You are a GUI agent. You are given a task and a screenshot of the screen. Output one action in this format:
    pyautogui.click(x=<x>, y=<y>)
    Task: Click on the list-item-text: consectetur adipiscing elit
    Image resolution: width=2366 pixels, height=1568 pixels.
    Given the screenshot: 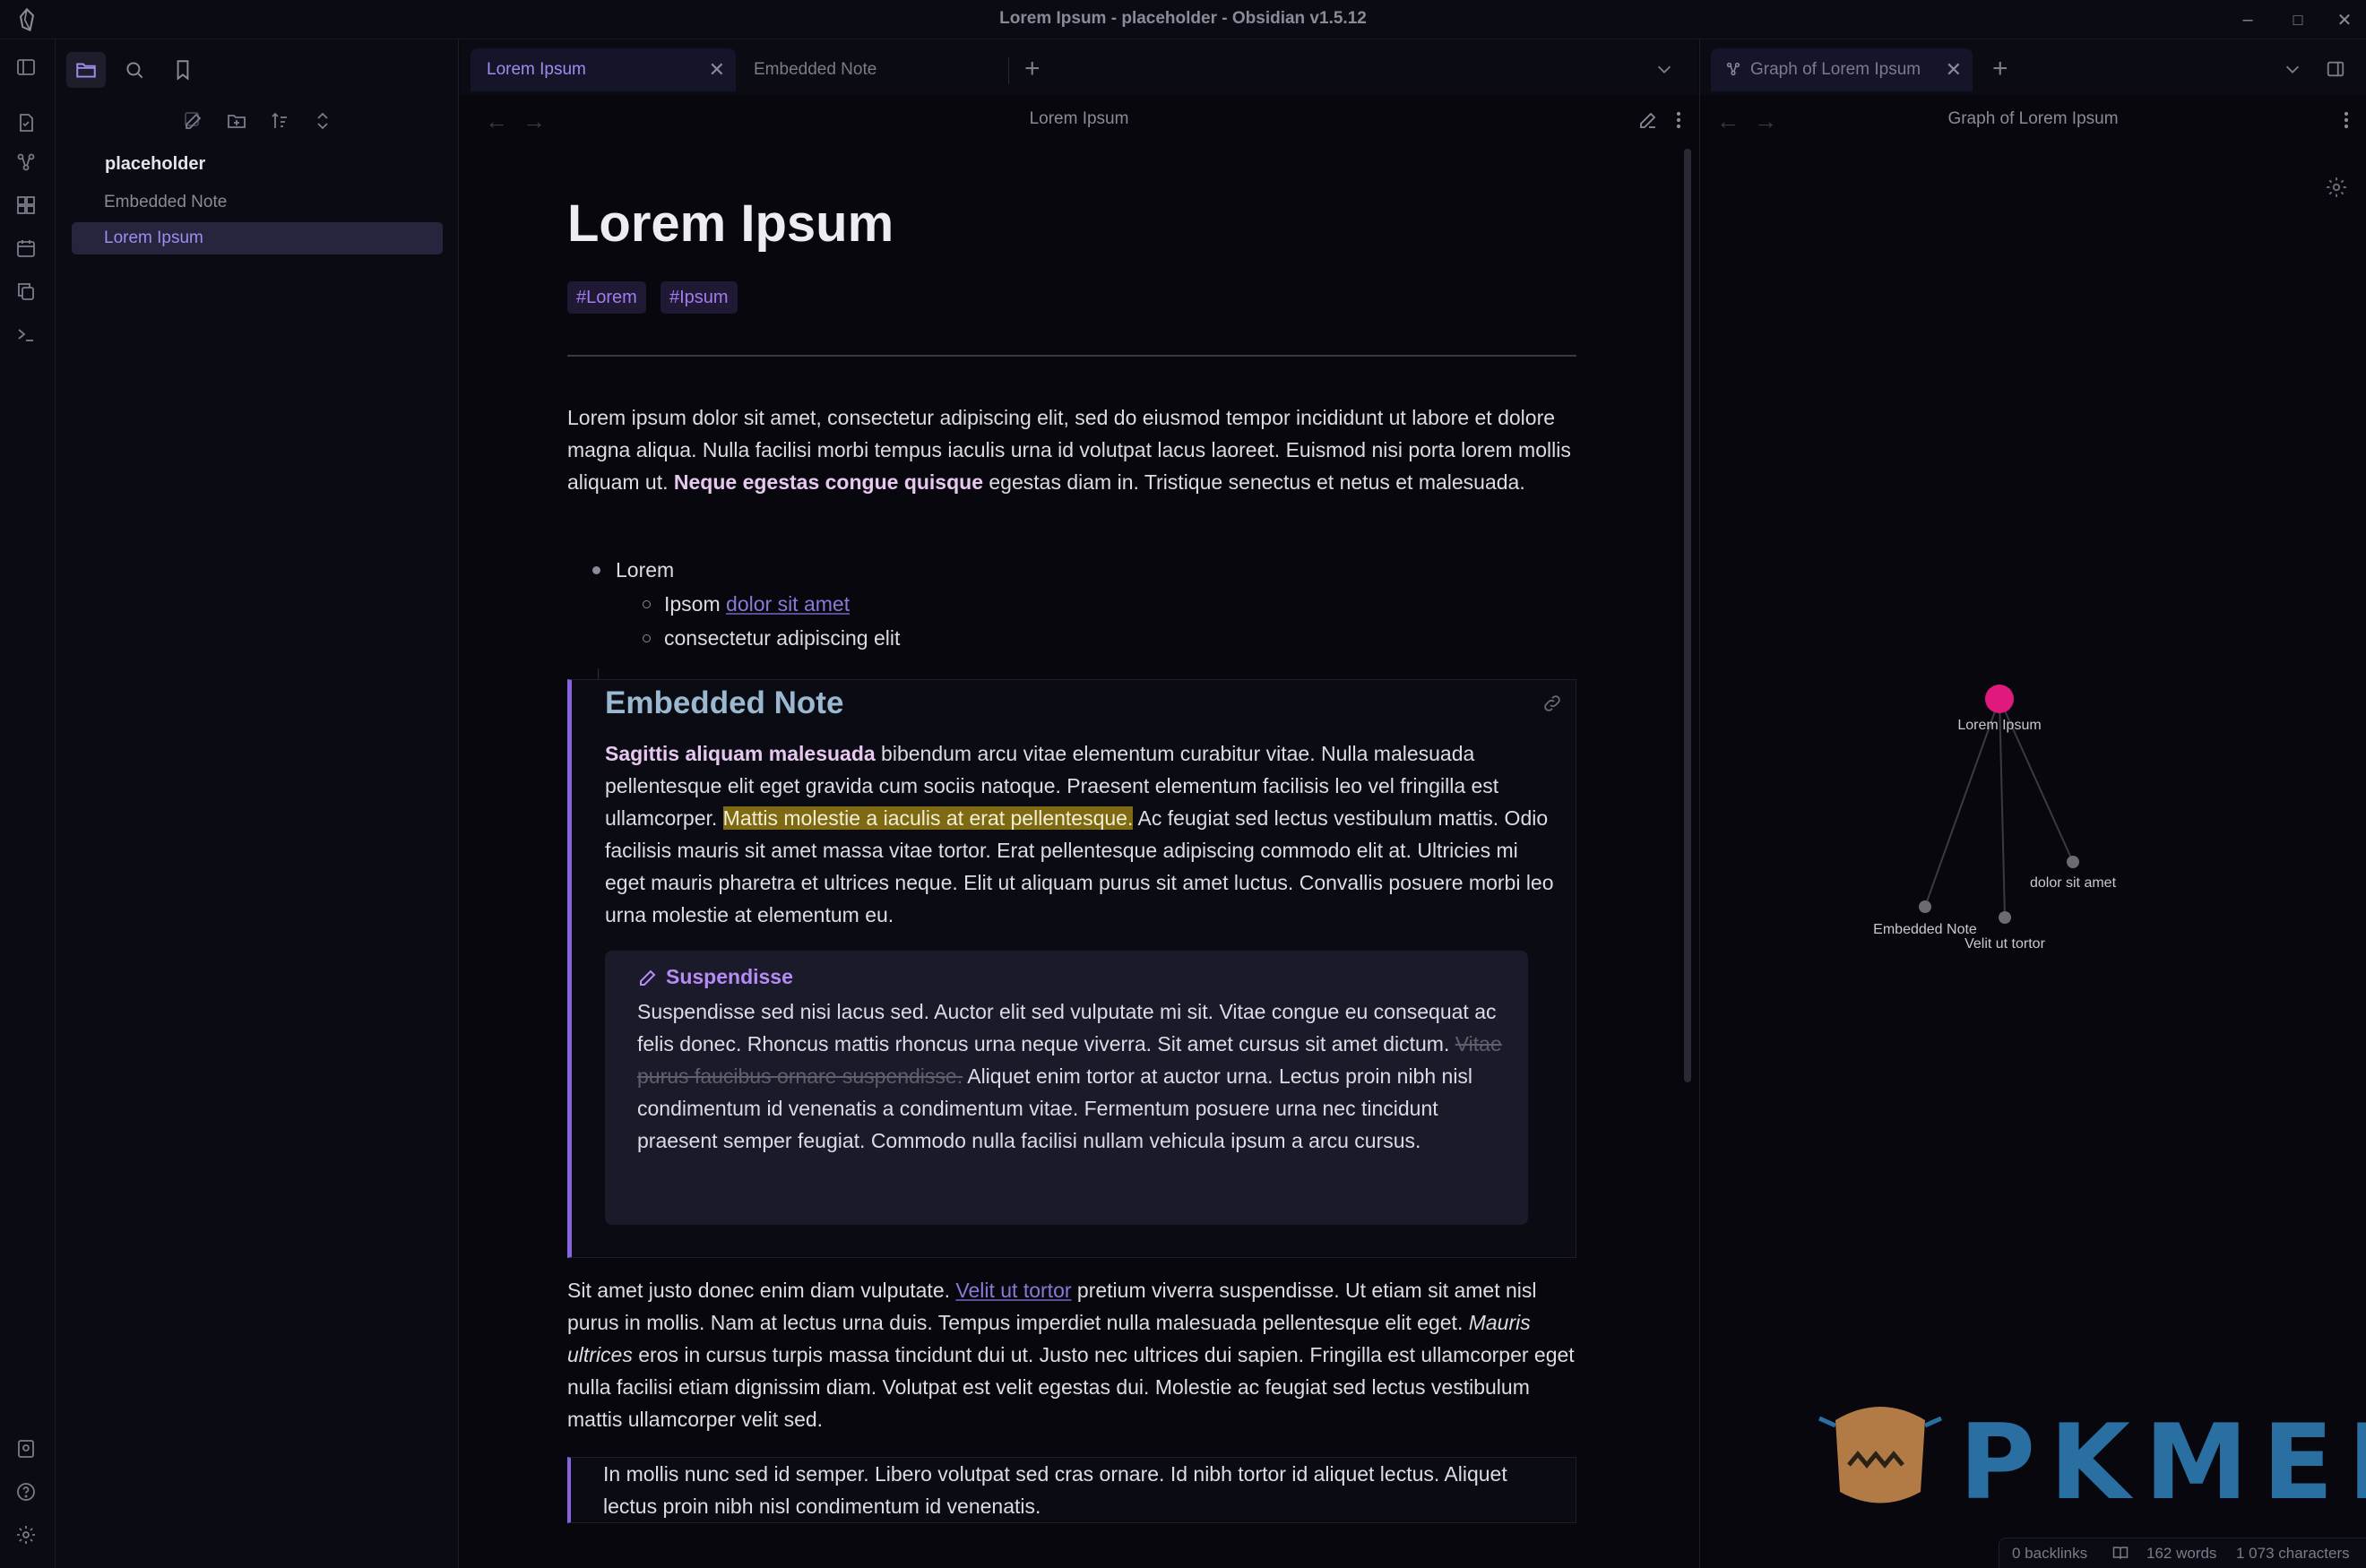 What is the action you would take?
    pyautogui.click(x=782, y=638)
    